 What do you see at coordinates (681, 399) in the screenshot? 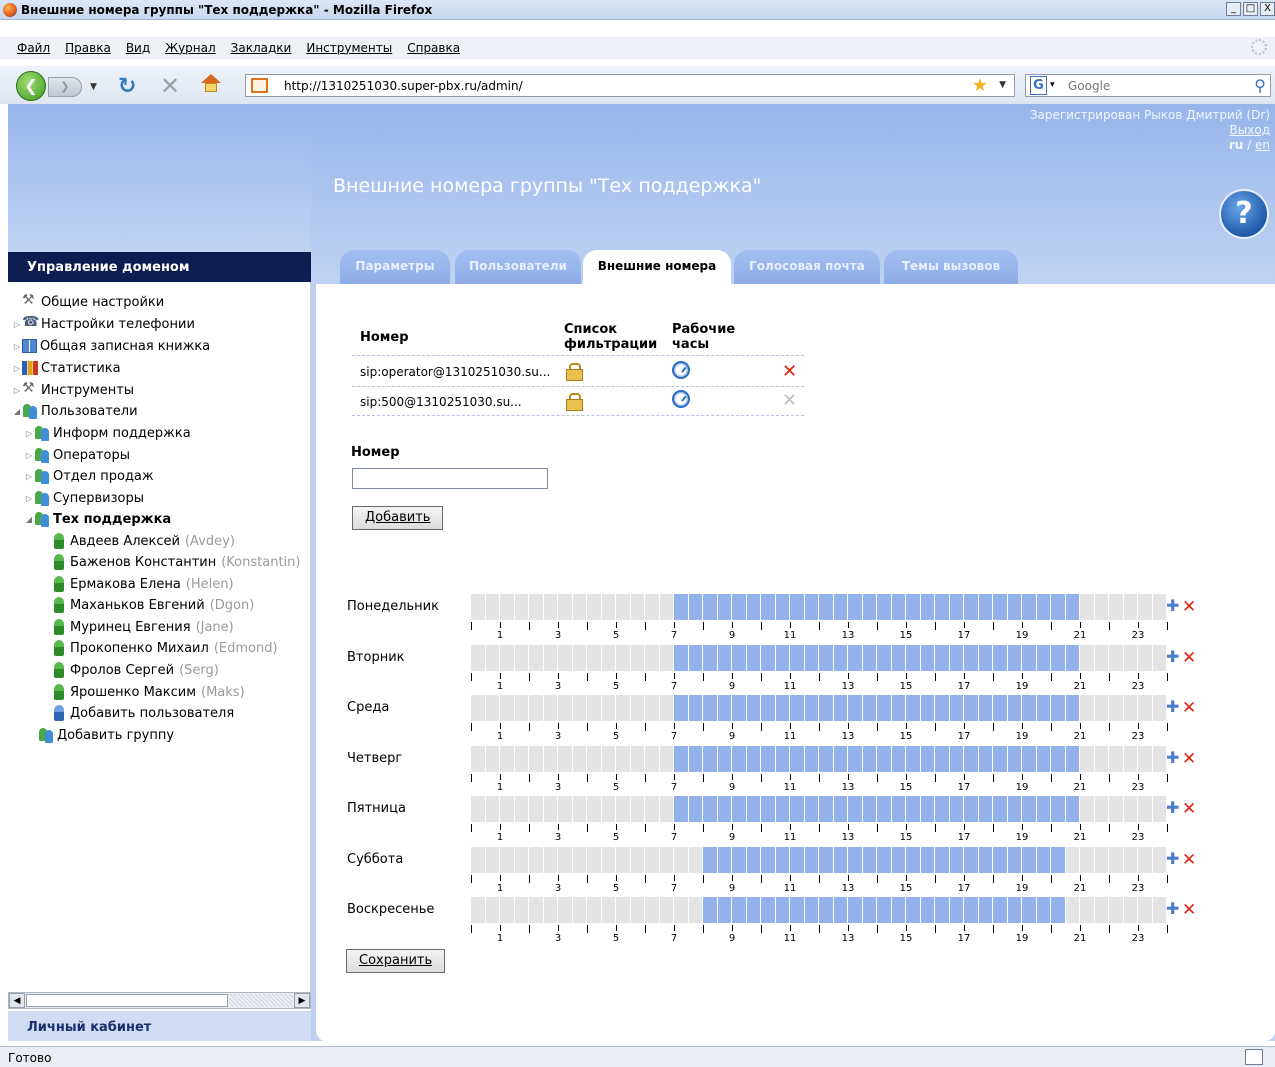
I see `working-hours-clock-icon` at bounding box center [681, 399].